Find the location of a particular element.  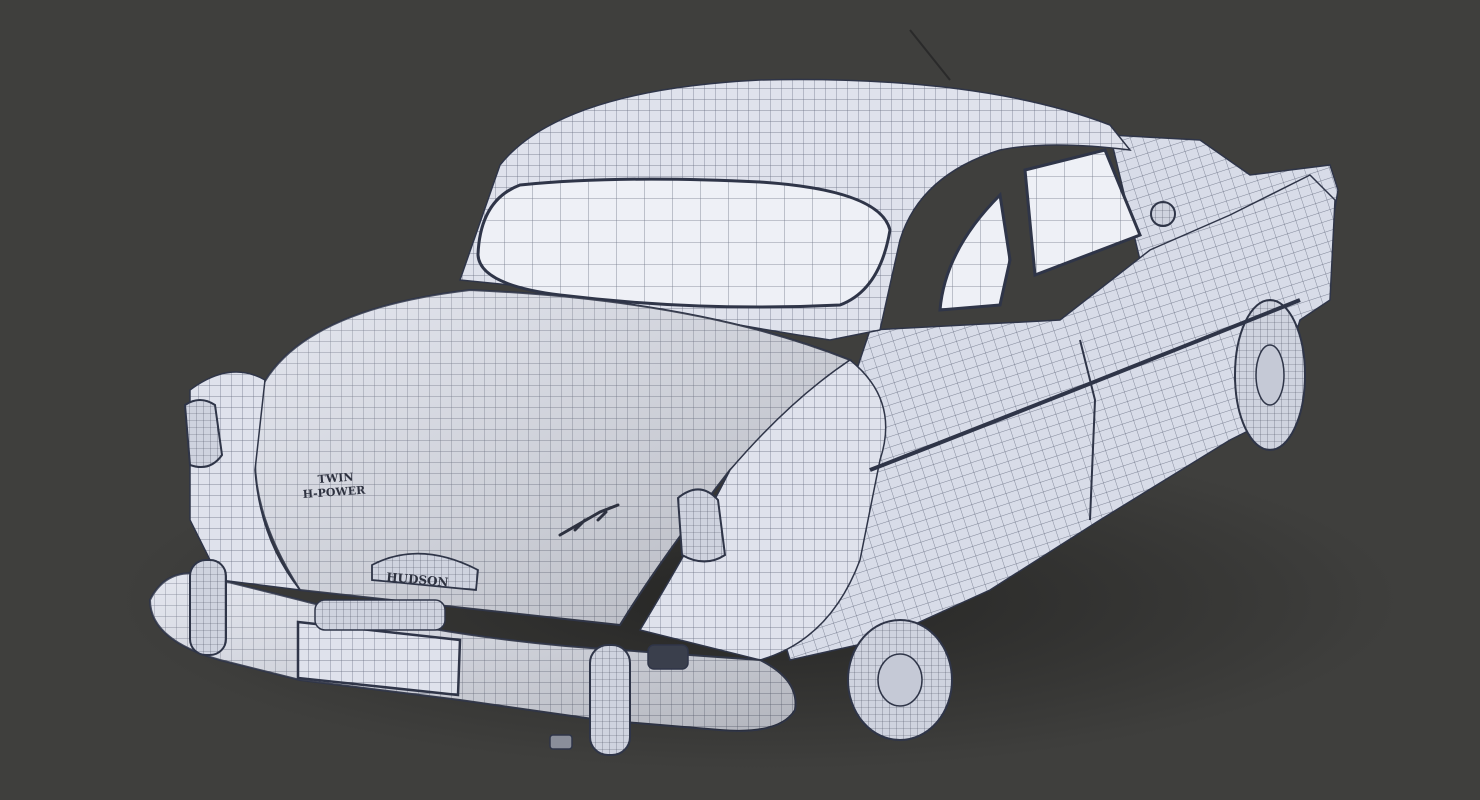

exhaust-pipe is located at coordinates (561, 742).